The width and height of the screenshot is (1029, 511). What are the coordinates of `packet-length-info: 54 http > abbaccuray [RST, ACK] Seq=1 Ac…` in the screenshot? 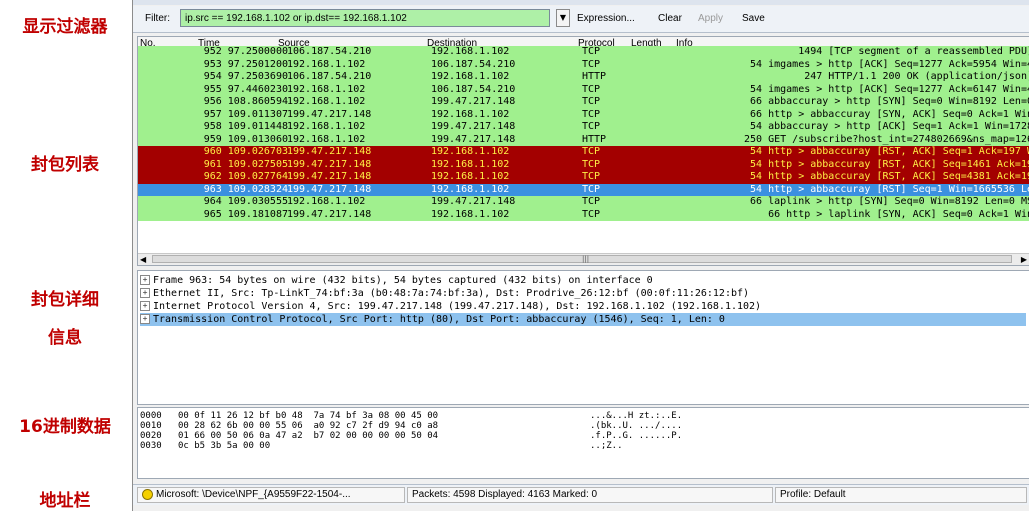 It's located at (889, 151).